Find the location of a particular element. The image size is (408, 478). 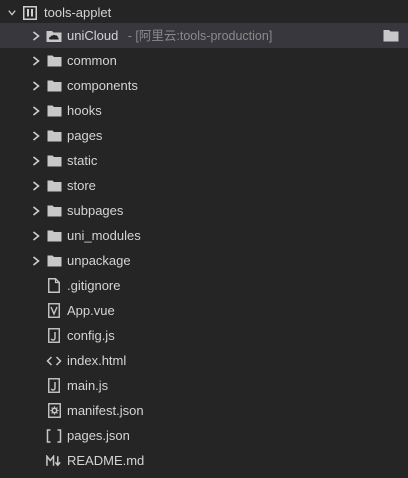

tree-item-subpages: subpages is located at coordinates (204, 210).